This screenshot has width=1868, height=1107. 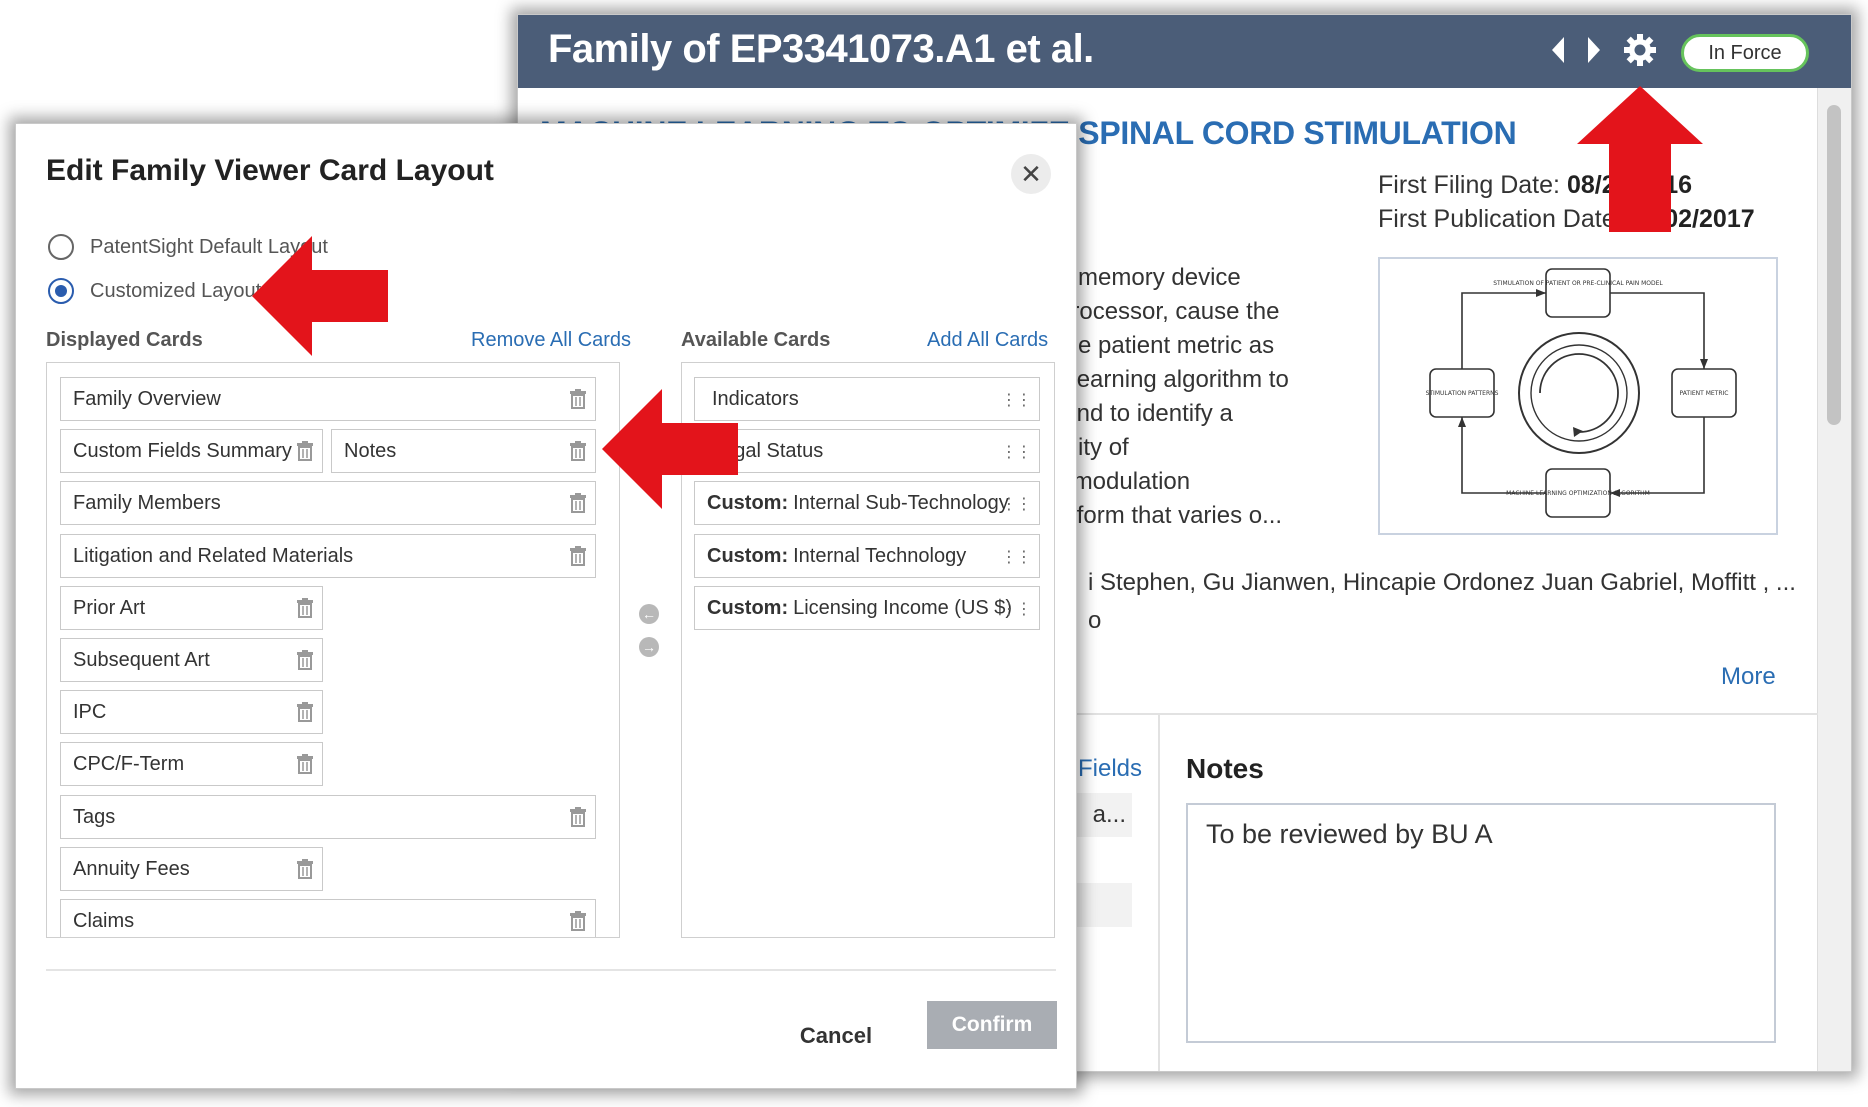 What do you see at coordinates (124, 340) in the screenshot?
I see `displayed-cards-heading: Displayed Cards` at bounding box center [124, 340].